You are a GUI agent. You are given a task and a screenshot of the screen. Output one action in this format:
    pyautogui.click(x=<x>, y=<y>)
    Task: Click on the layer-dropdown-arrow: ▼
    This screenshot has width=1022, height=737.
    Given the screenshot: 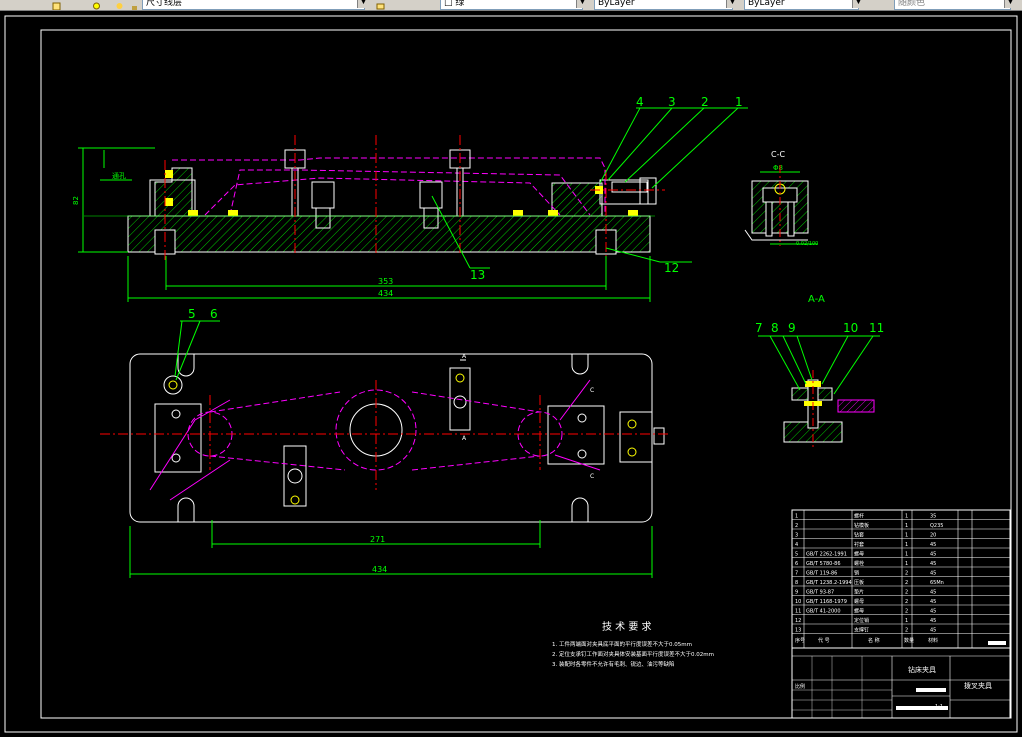 What is the action you would take?
    pyautogui.click(x=363, y=4)
    